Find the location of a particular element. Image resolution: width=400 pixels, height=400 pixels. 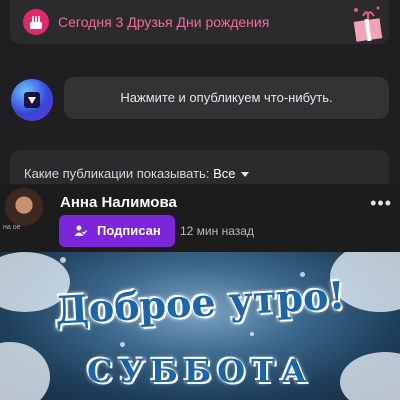

author-name: Анна Налимова is located at coordinates (118, 202).